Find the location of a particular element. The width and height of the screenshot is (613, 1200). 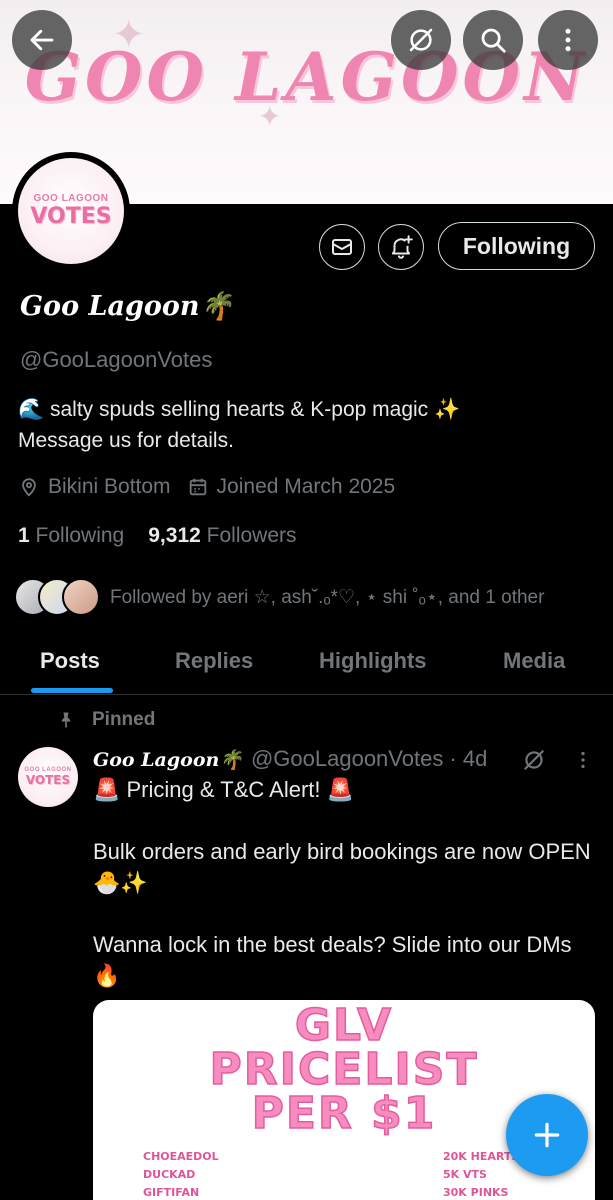

pricelist-item: CHOEAEDOL is located at coordinates (181, 1156).